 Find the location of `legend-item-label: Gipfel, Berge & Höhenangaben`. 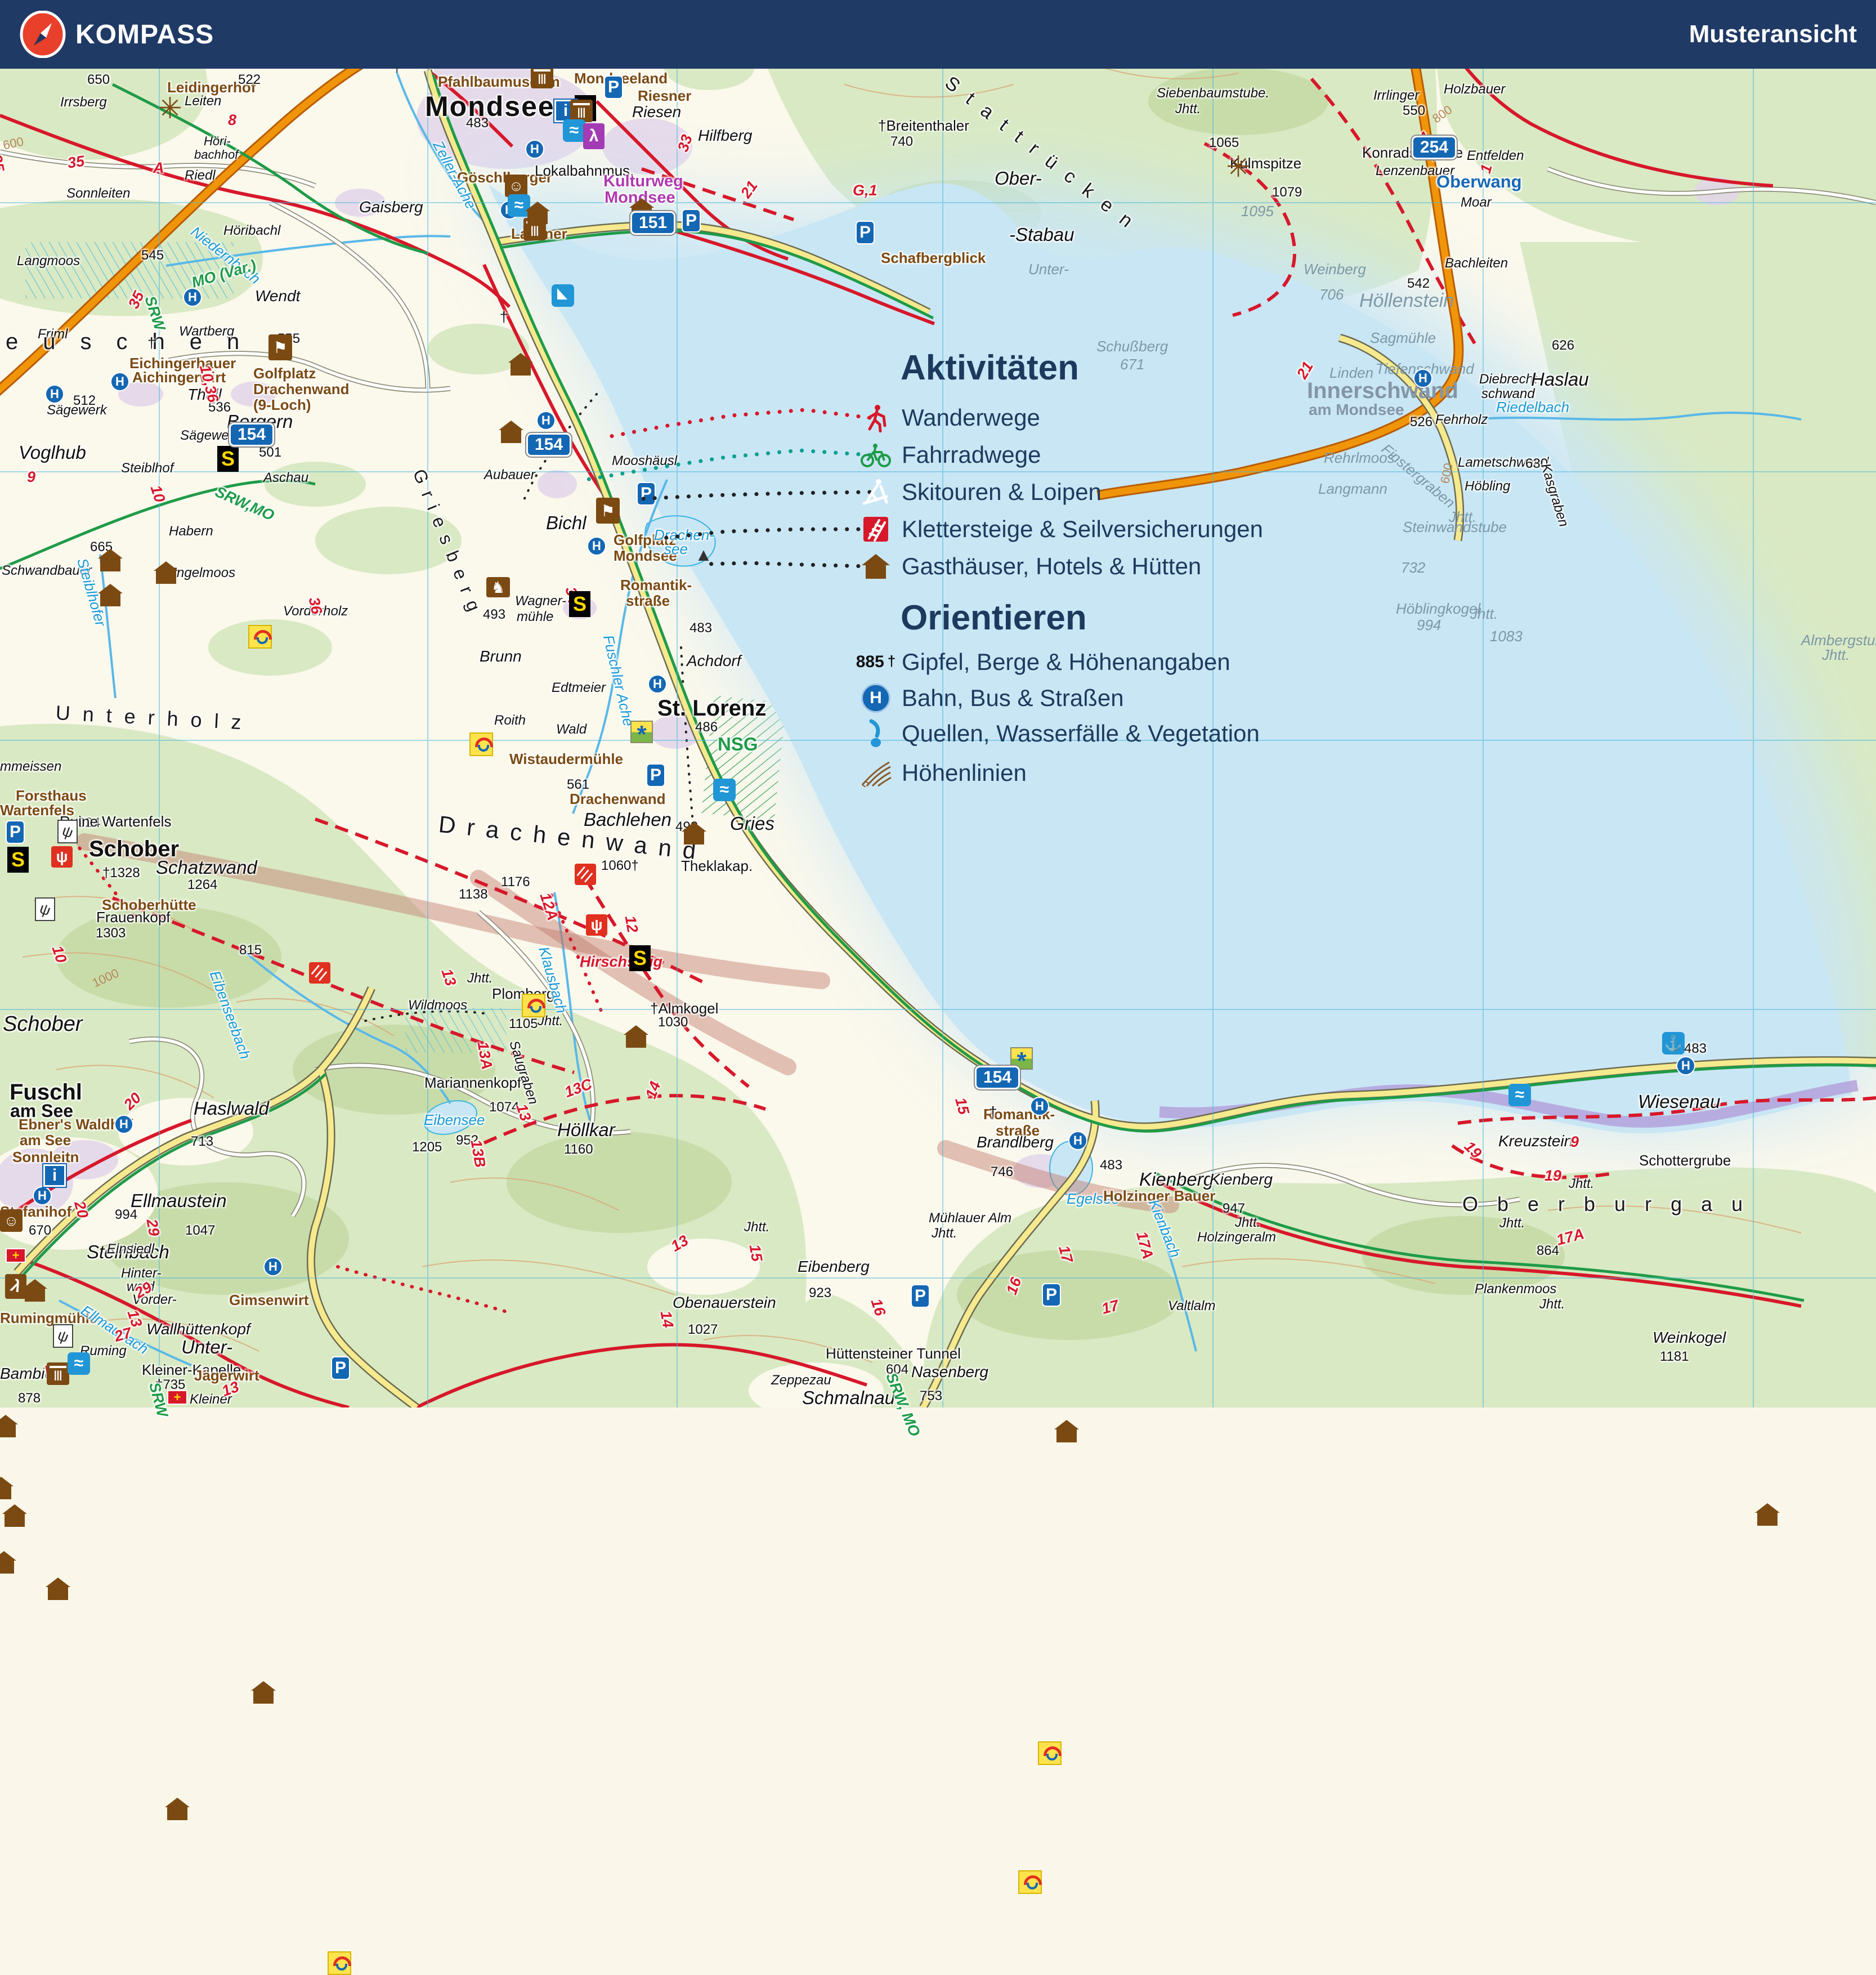

legend-item-label: Gipfel, Berge & Höhenangaben is located at coordinates (1066, 662).